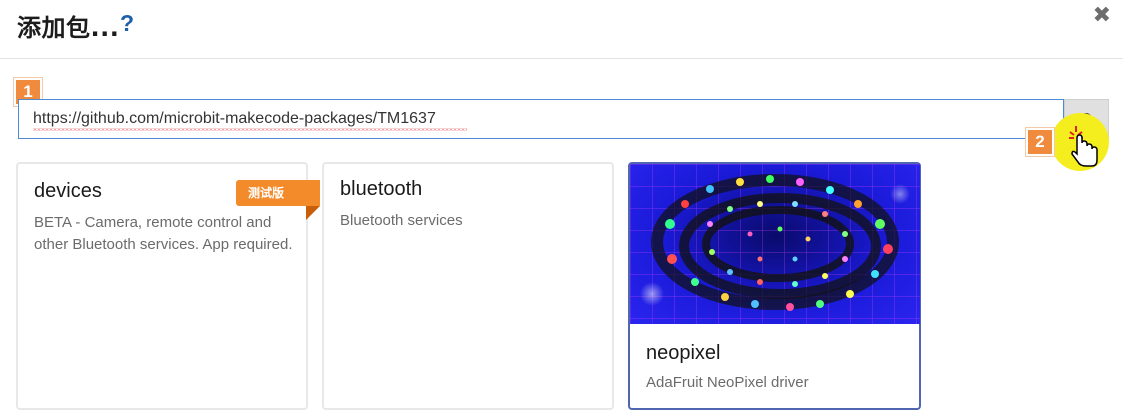 The image size is (1123, 418). I want to click on neopixel-image, so click(775, 244).